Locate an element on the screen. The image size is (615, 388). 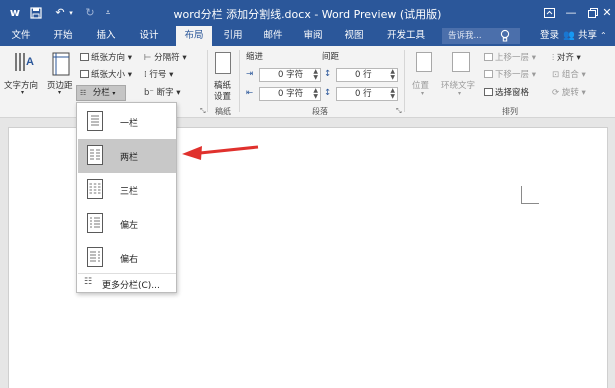
group-objects-label: 组合 is located at coordinates (570, 75).